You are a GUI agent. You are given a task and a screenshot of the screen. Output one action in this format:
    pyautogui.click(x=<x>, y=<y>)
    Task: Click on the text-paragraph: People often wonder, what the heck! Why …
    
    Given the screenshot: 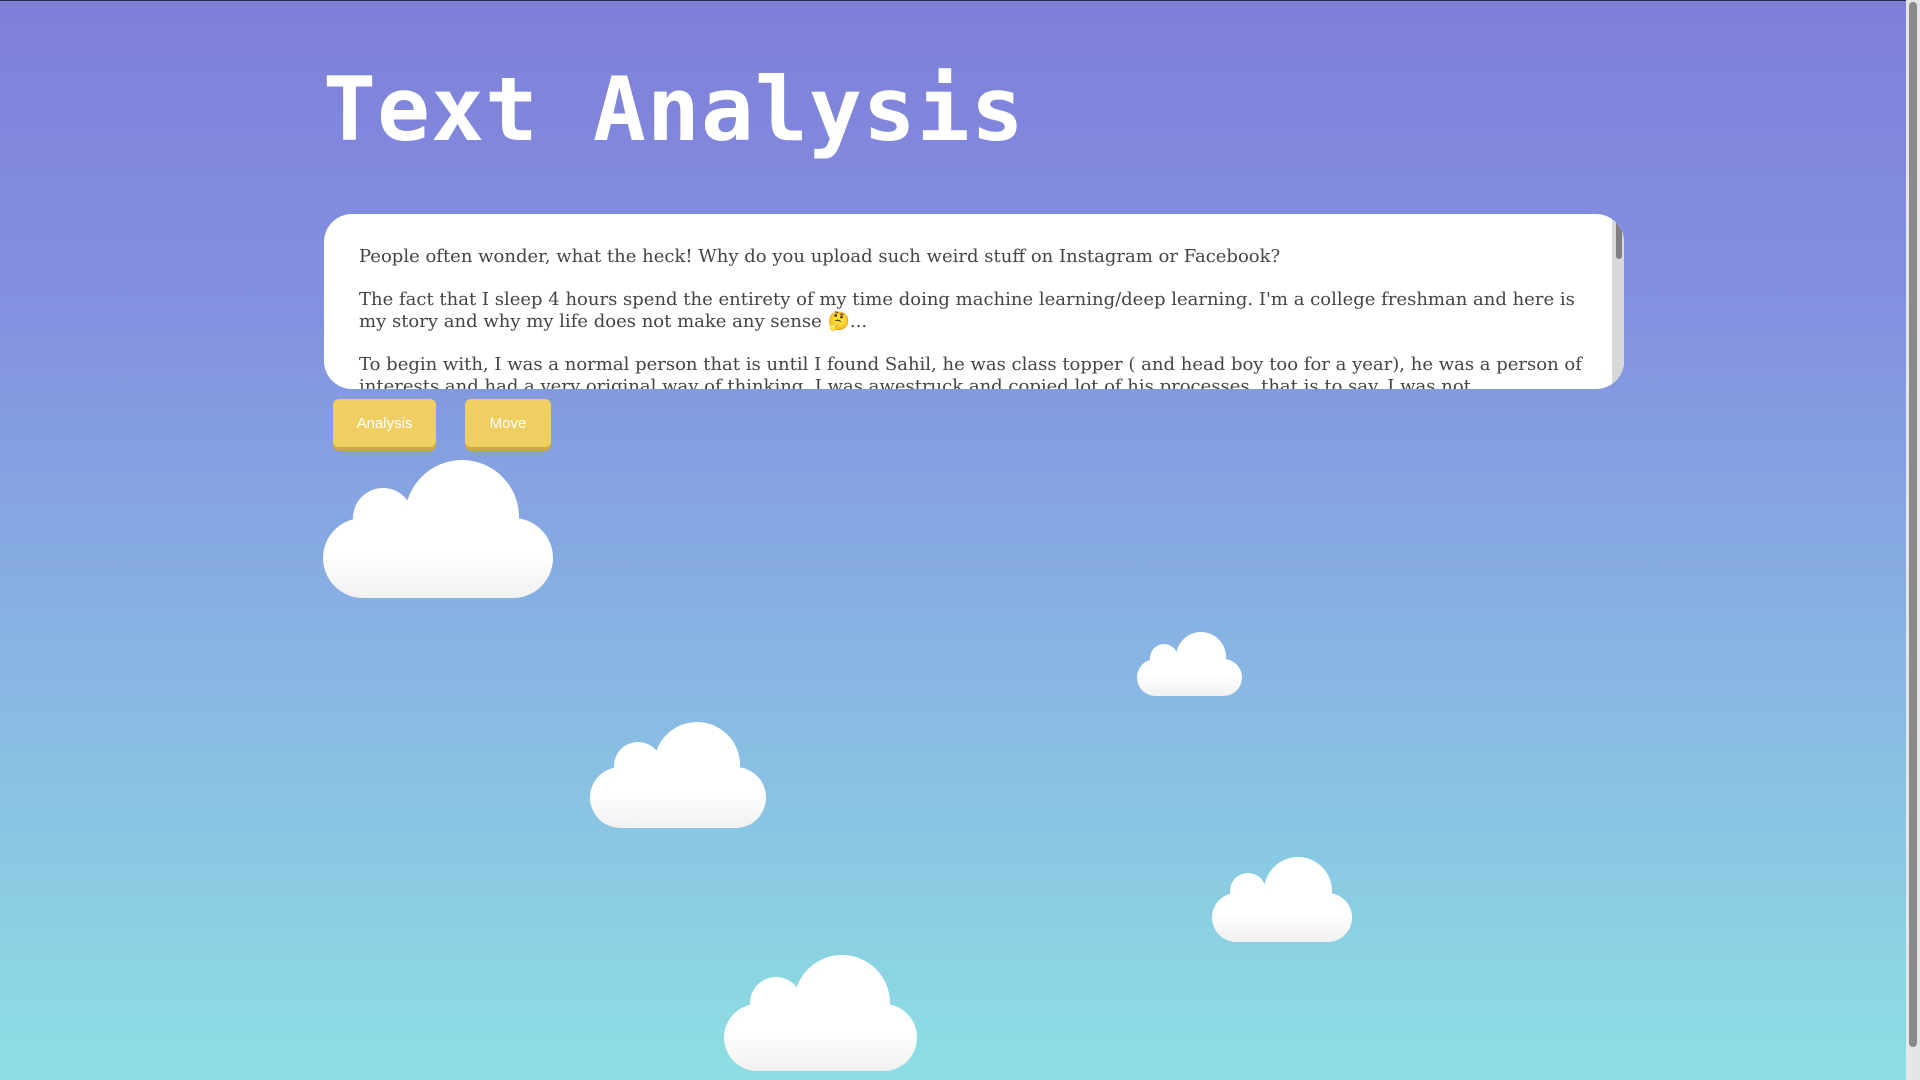 What is the action you would take?
    pyautogui.click(x=820, y=256)
    